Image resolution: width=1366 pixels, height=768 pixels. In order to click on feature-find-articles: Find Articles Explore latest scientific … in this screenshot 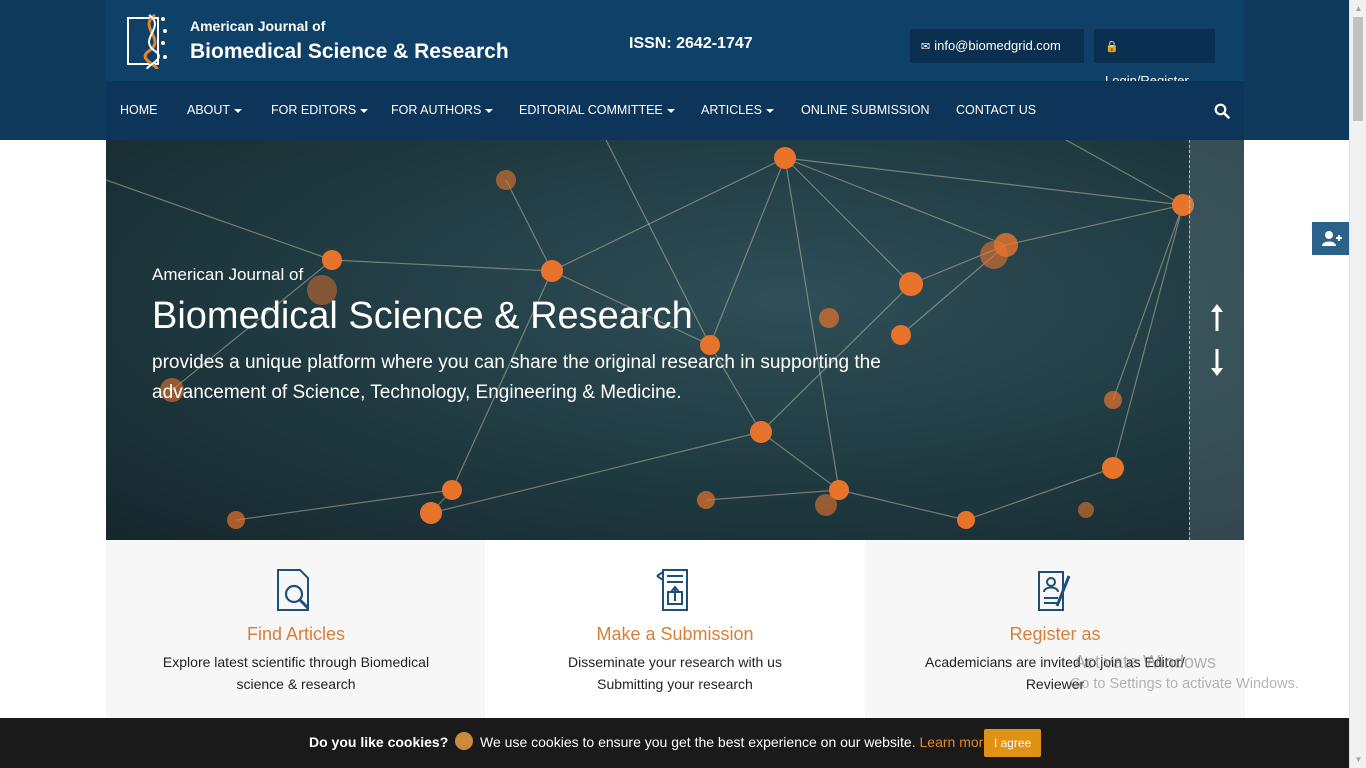, I will do `click(296, 629)`.